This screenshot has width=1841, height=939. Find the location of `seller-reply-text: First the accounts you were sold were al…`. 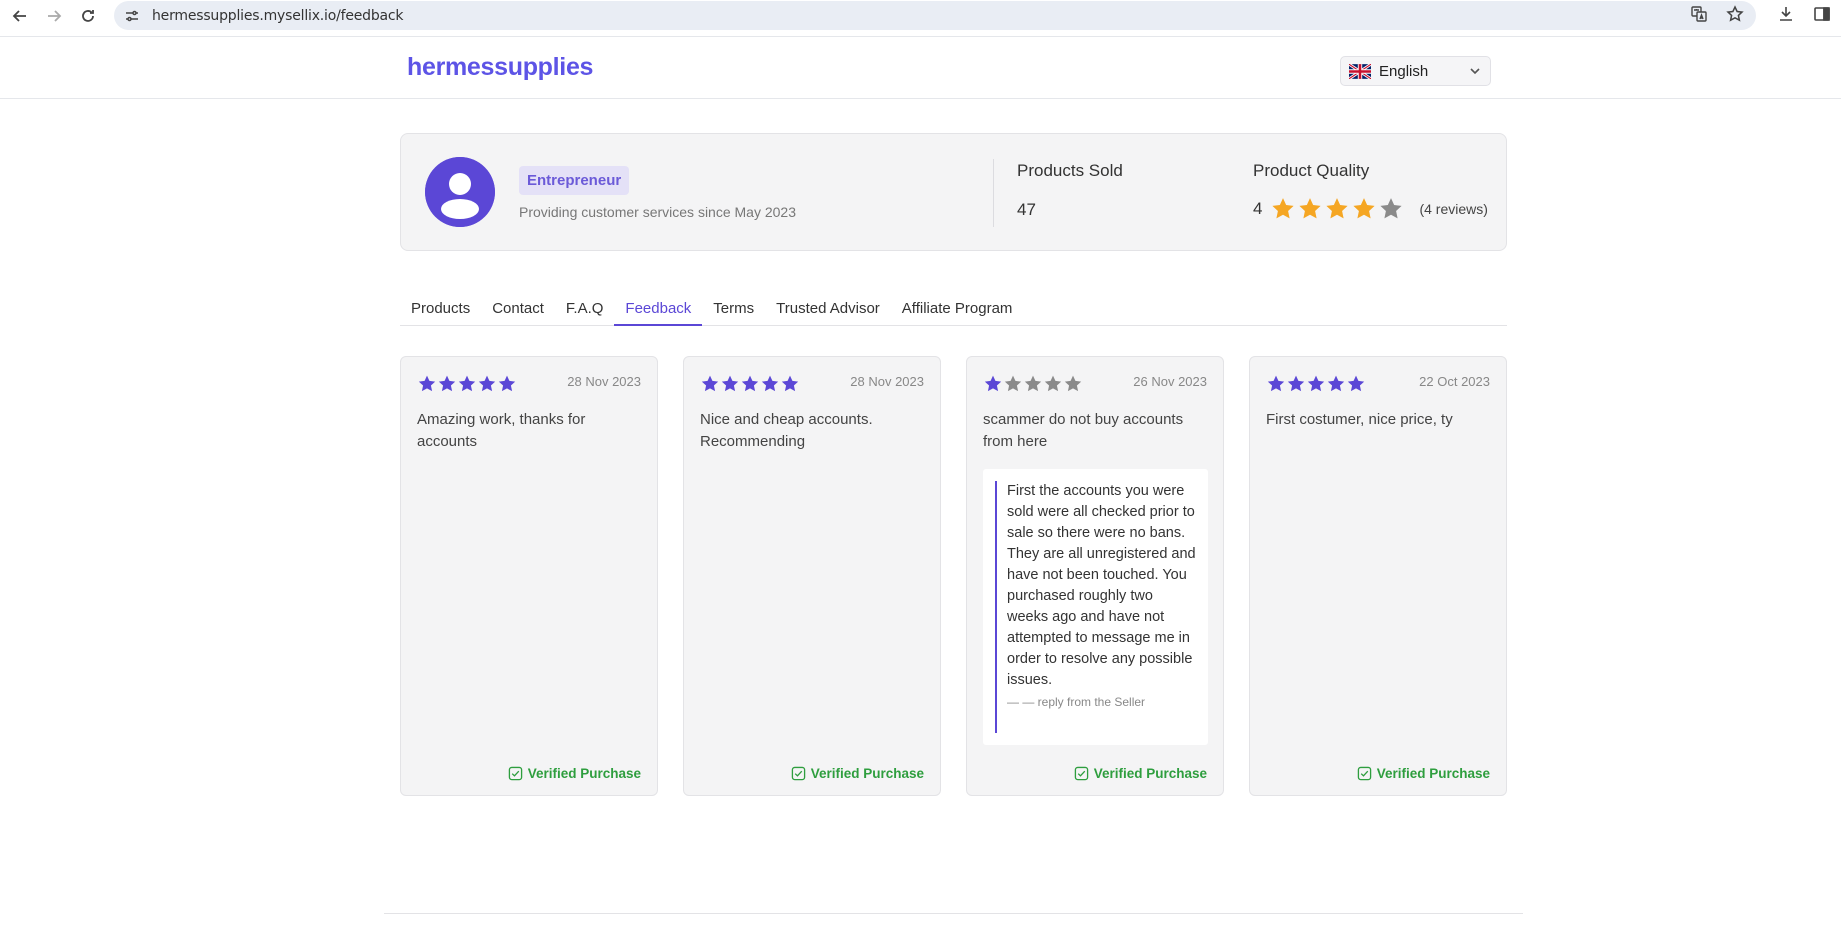

seller-reply-text: First the accounts you were sold were al… is located at coordinates (1101, 585).